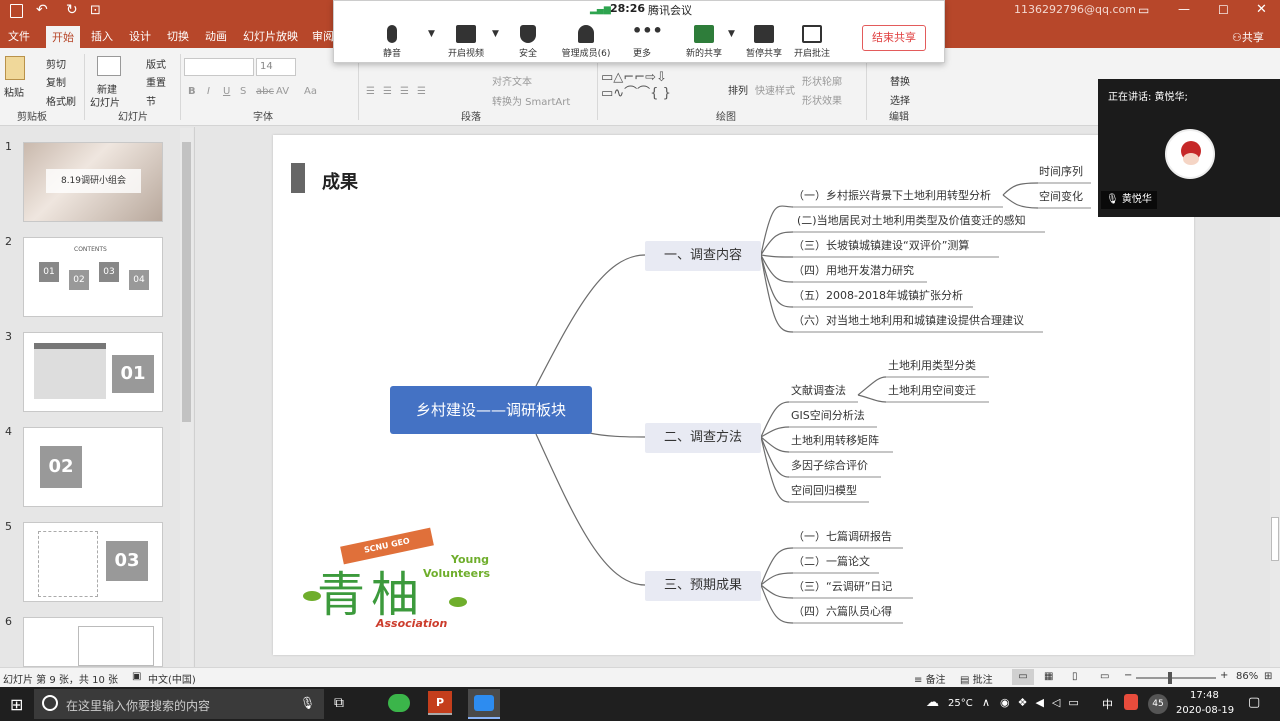 This screenshot has height=721, width=1280. Describe the element at coordinates (151, 100) in the screenshot. I see `section-button: 节` at that location.